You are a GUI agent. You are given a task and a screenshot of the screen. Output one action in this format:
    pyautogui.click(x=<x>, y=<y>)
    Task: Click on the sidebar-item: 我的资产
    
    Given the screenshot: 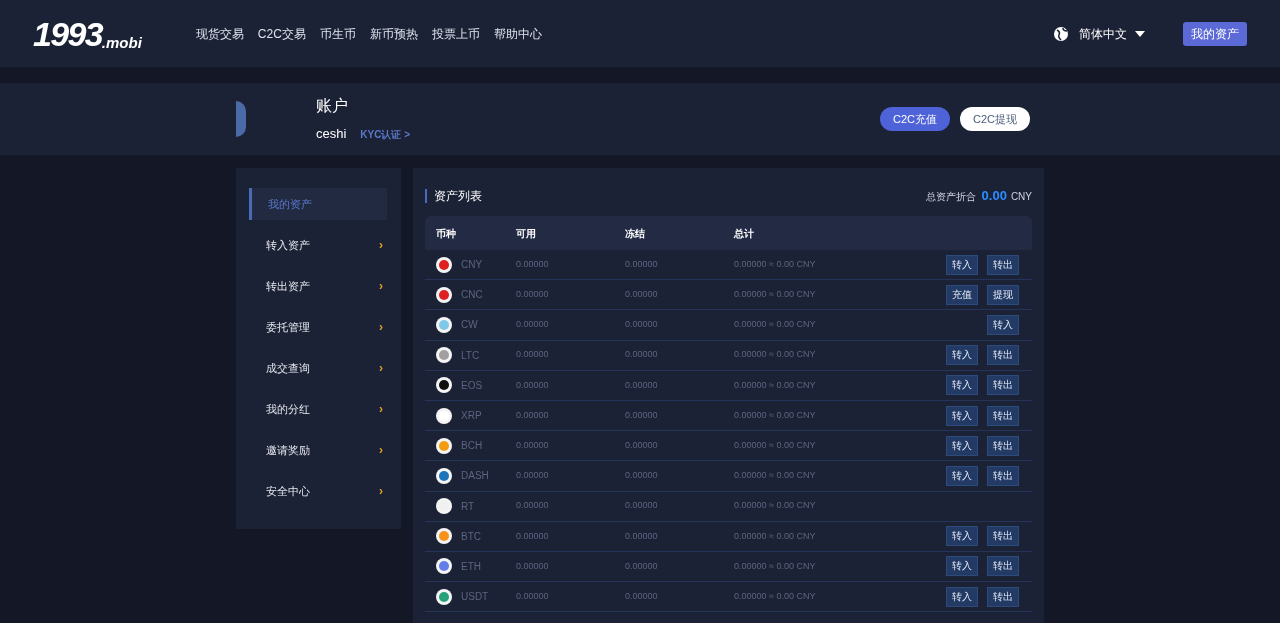 What is the action you would take?
    pyautogui.click(x=318, y=204)
    